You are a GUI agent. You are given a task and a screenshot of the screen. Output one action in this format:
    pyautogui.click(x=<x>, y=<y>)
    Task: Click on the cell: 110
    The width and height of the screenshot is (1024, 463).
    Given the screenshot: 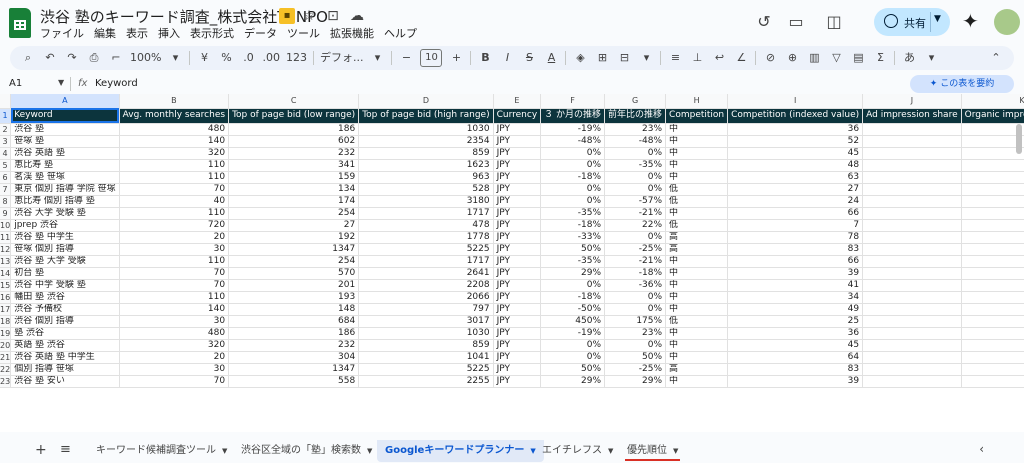 What is the action you would take?
    pyautogui.click(x=174, y=297)
    